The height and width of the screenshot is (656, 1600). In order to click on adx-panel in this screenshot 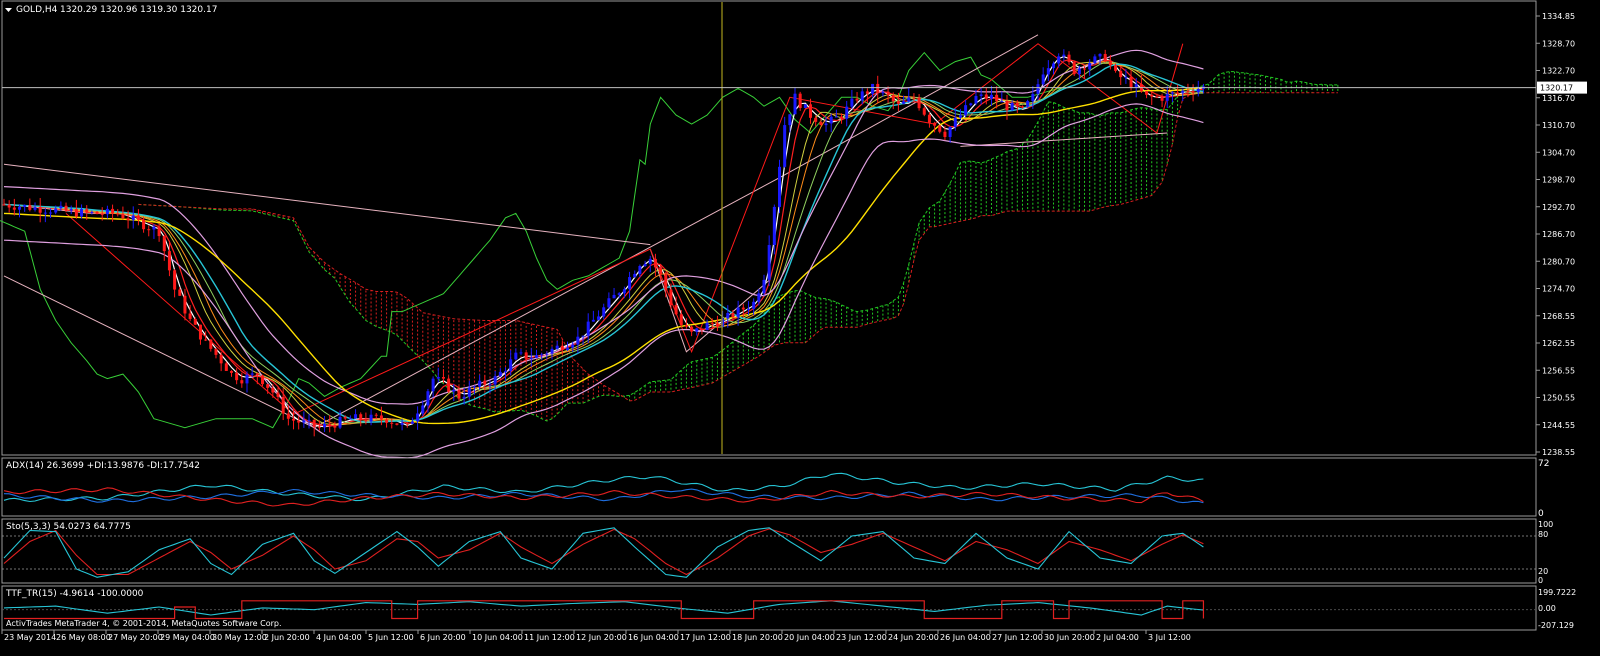, I will do `click(769, 487)`.